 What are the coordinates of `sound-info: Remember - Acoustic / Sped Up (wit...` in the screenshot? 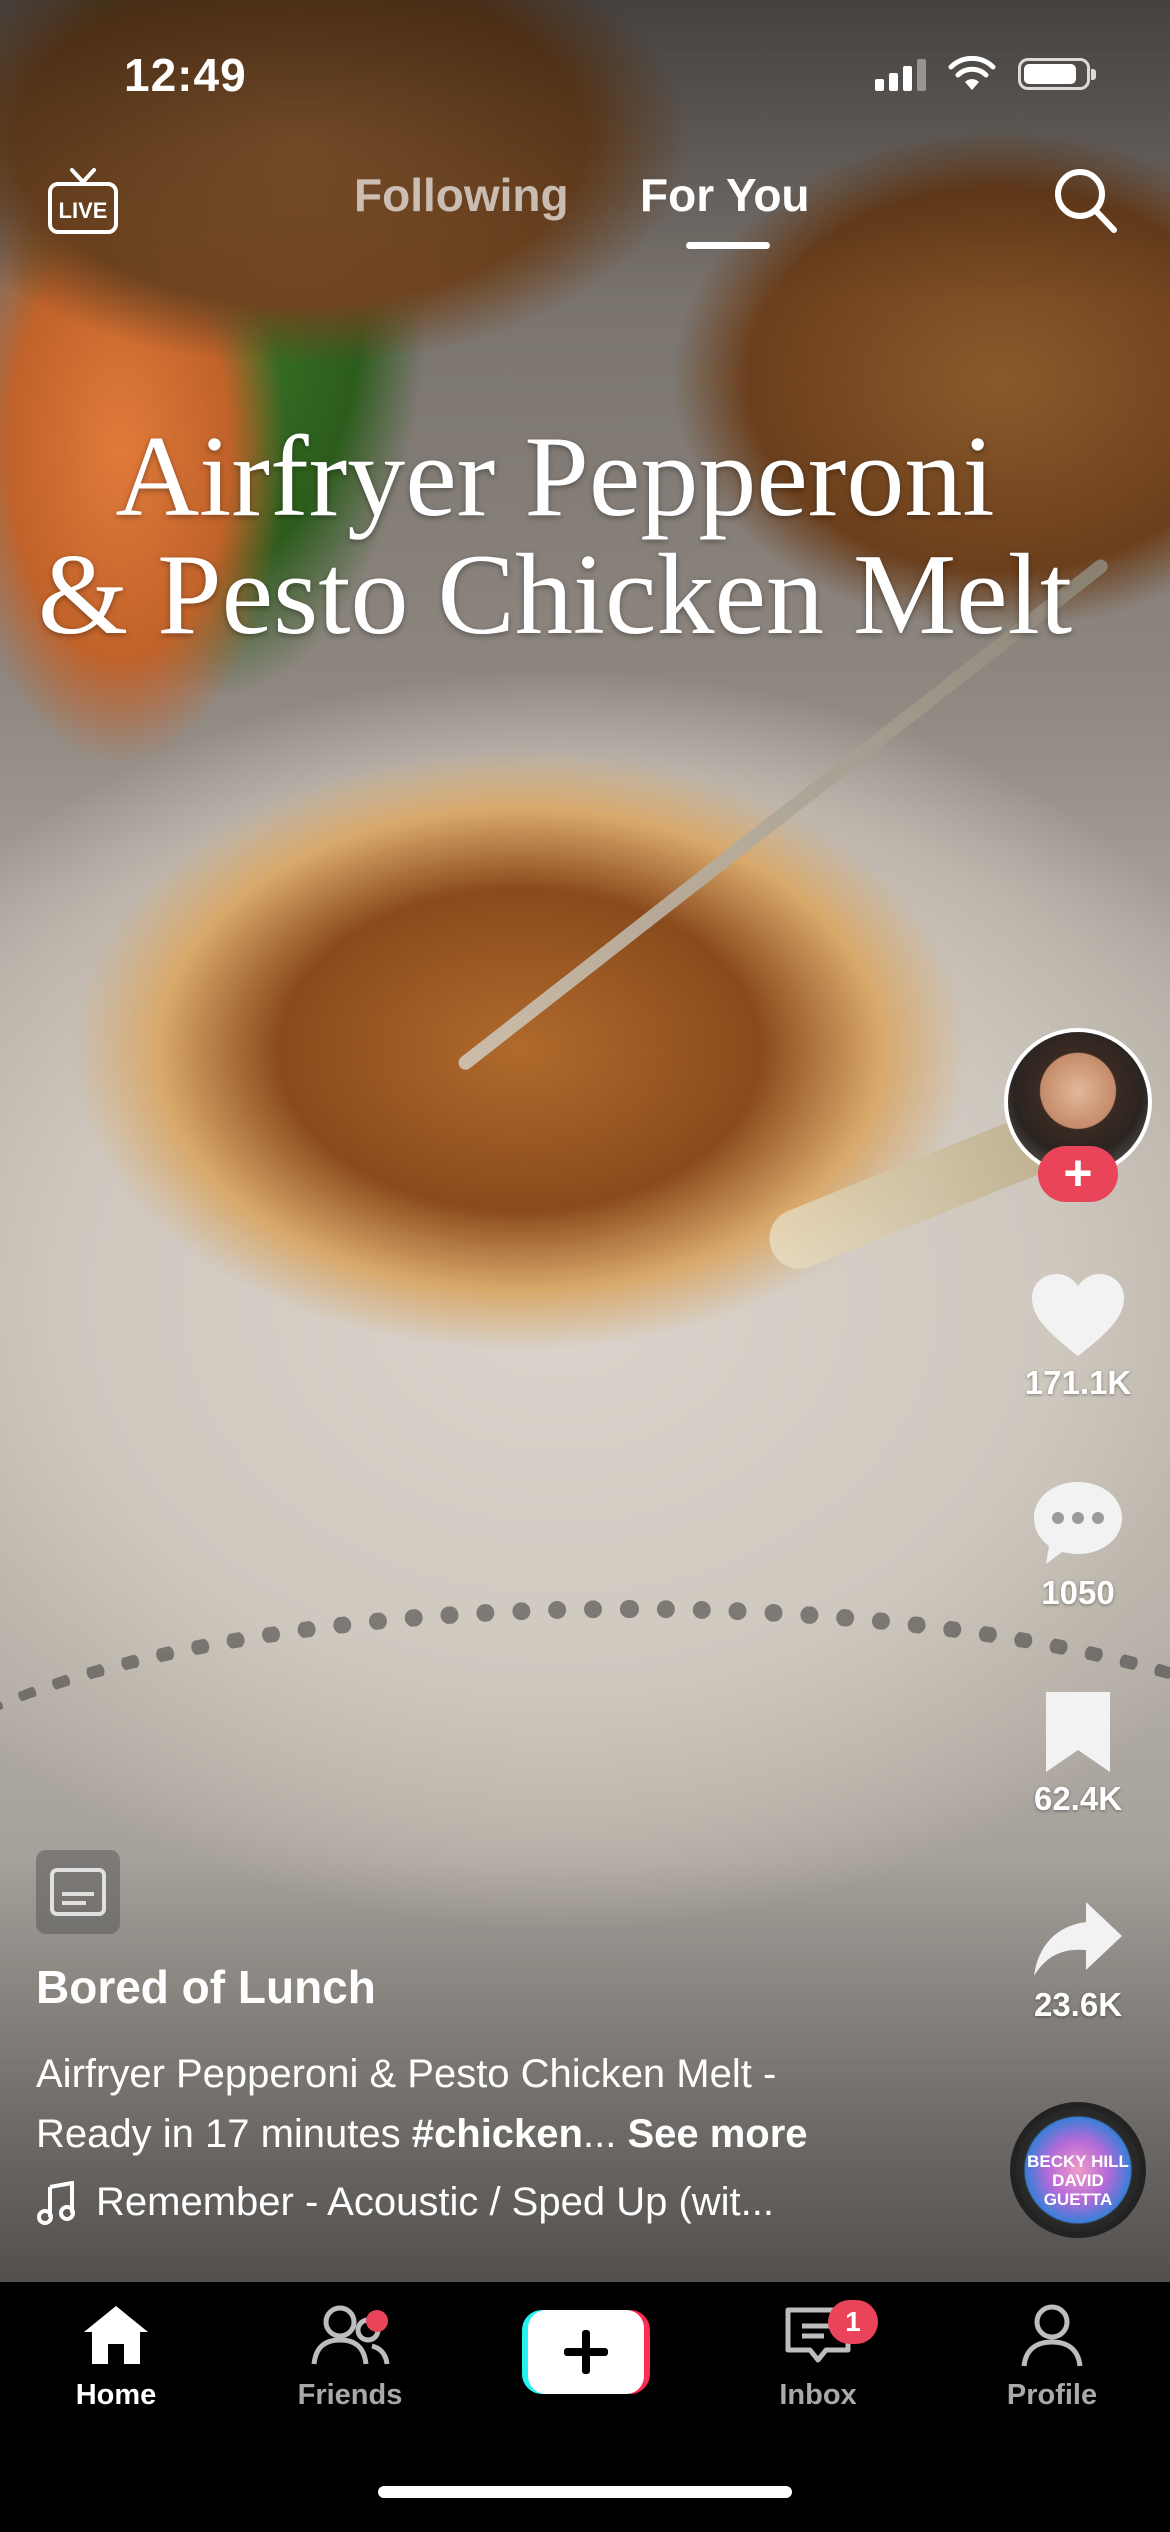 It's located at (405, 2202).